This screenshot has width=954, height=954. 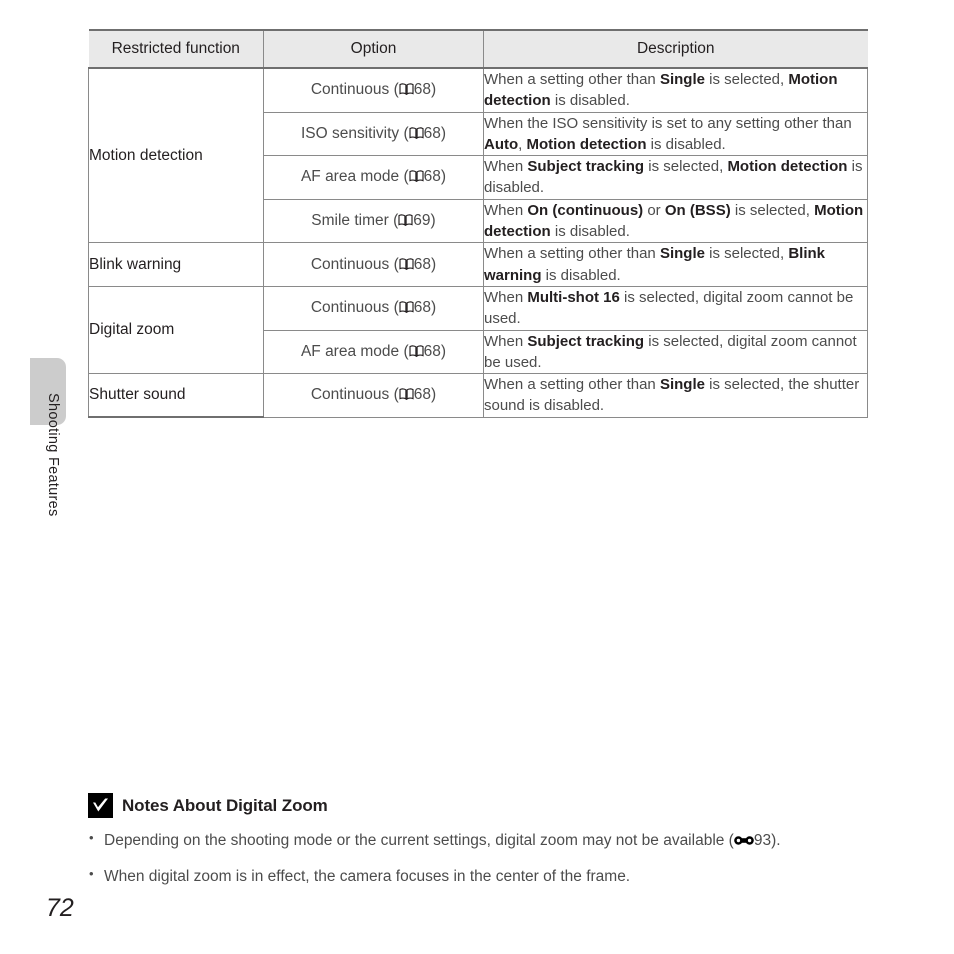 I want to click on option-cell: ISO sensitivity (68), so click(x=373, y=134).